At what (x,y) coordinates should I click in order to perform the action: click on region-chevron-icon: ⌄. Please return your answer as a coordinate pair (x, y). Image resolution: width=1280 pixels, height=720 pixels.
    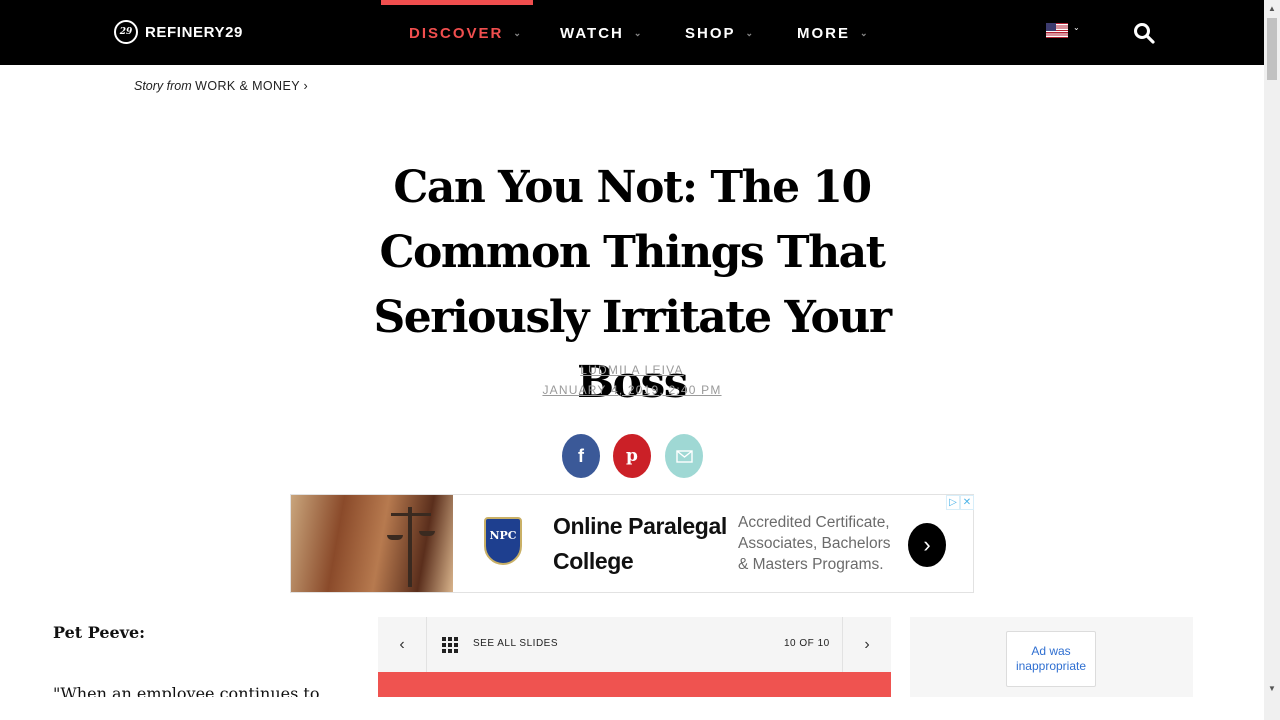
    Looking at the image, I should click on (1076, 27).